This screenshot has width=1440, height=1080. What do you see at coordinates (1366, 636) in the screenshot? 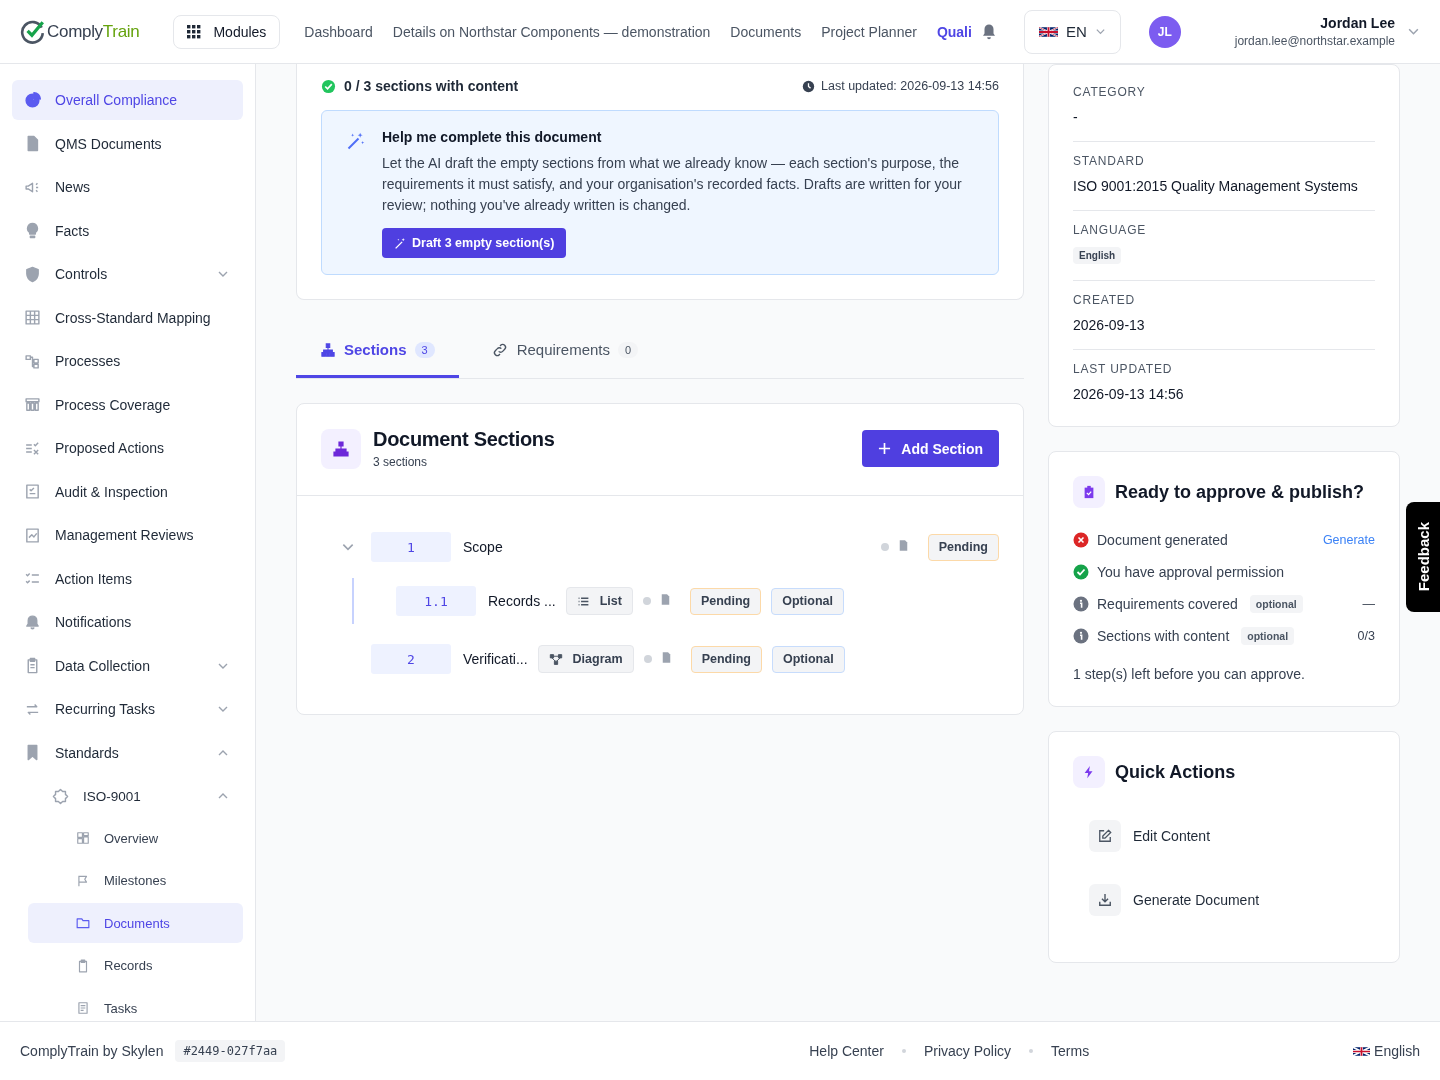
I see `checklist-value: 0/3` at bounding box center [1366, 636].